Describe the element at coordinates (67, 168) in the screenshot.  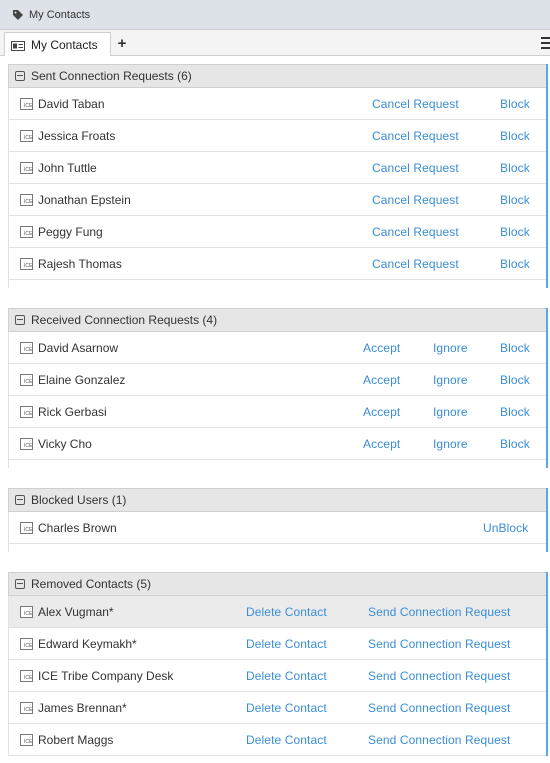
I see `contact-name: John Tuttle` at that location.